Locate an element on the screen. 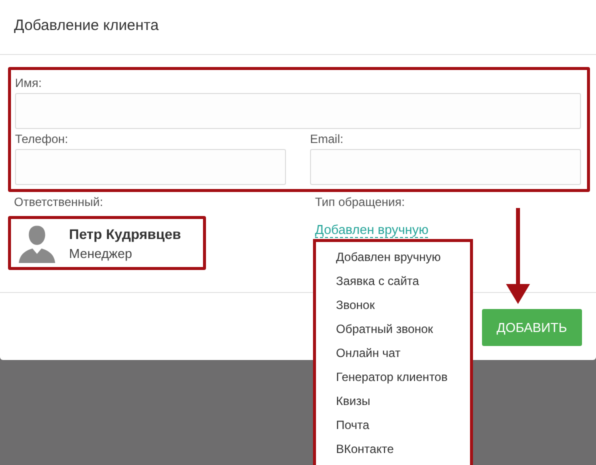  dropdown-item: Заявка с сайта is located at coordinates (393, 283).